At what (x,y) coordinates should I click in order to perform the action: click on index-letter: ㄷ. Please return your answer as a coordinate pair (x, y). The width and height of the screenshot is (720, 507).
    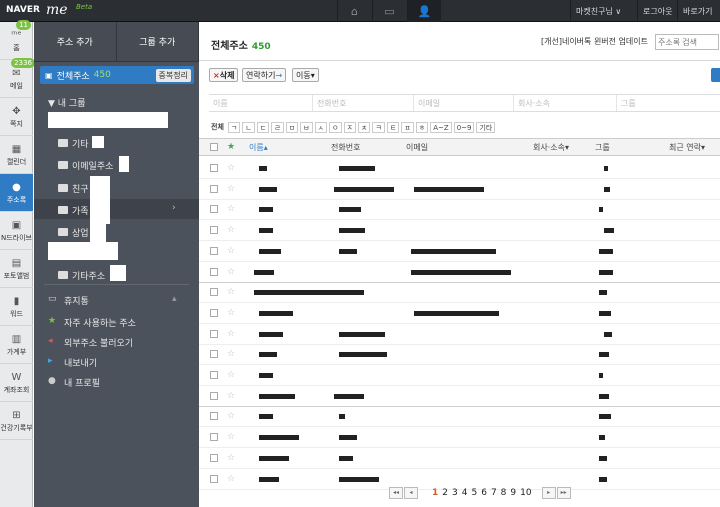
    Looking at the image, I should click on (263, 127).